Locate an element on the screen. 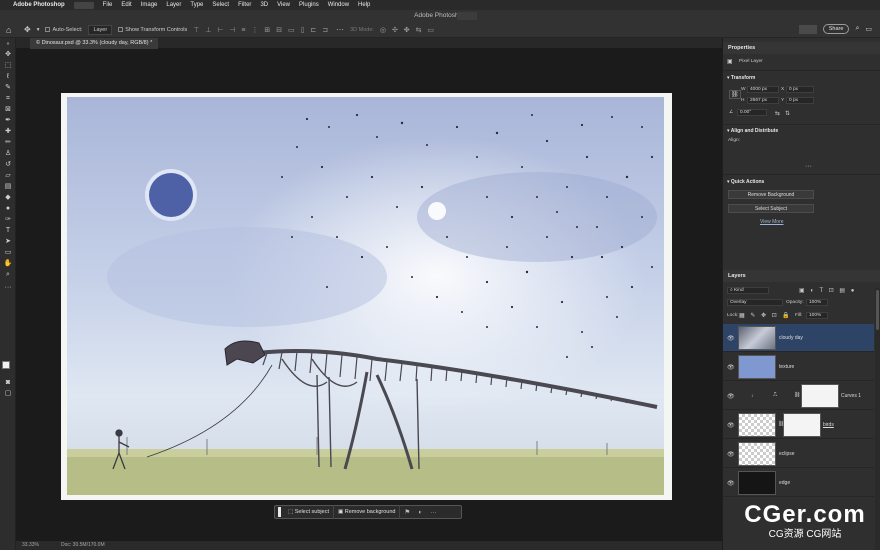 This screenshot has width=880, height=550. dodge-tool-icon: ● is located at coordinates (8, 208).